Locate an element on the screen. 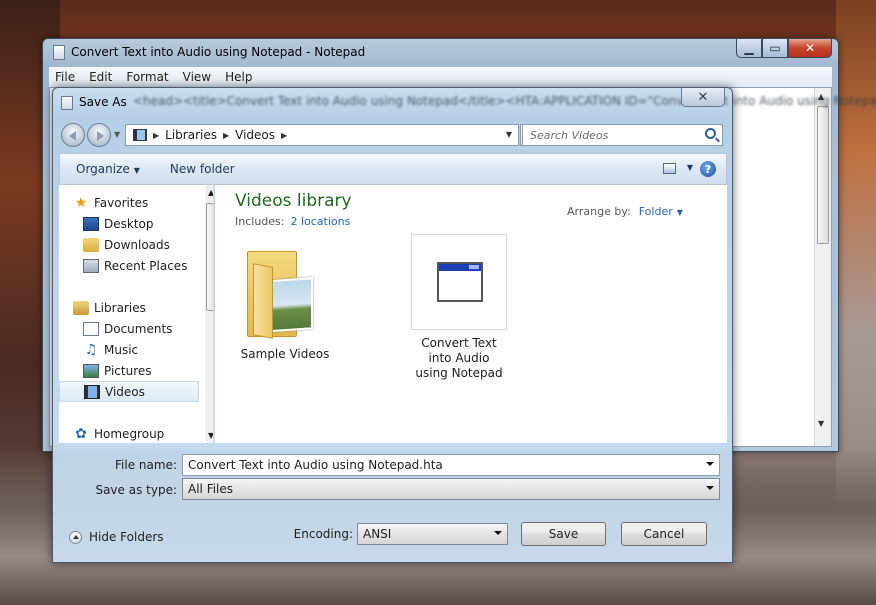  menu-format: Format is located at coordinates (147, 77).